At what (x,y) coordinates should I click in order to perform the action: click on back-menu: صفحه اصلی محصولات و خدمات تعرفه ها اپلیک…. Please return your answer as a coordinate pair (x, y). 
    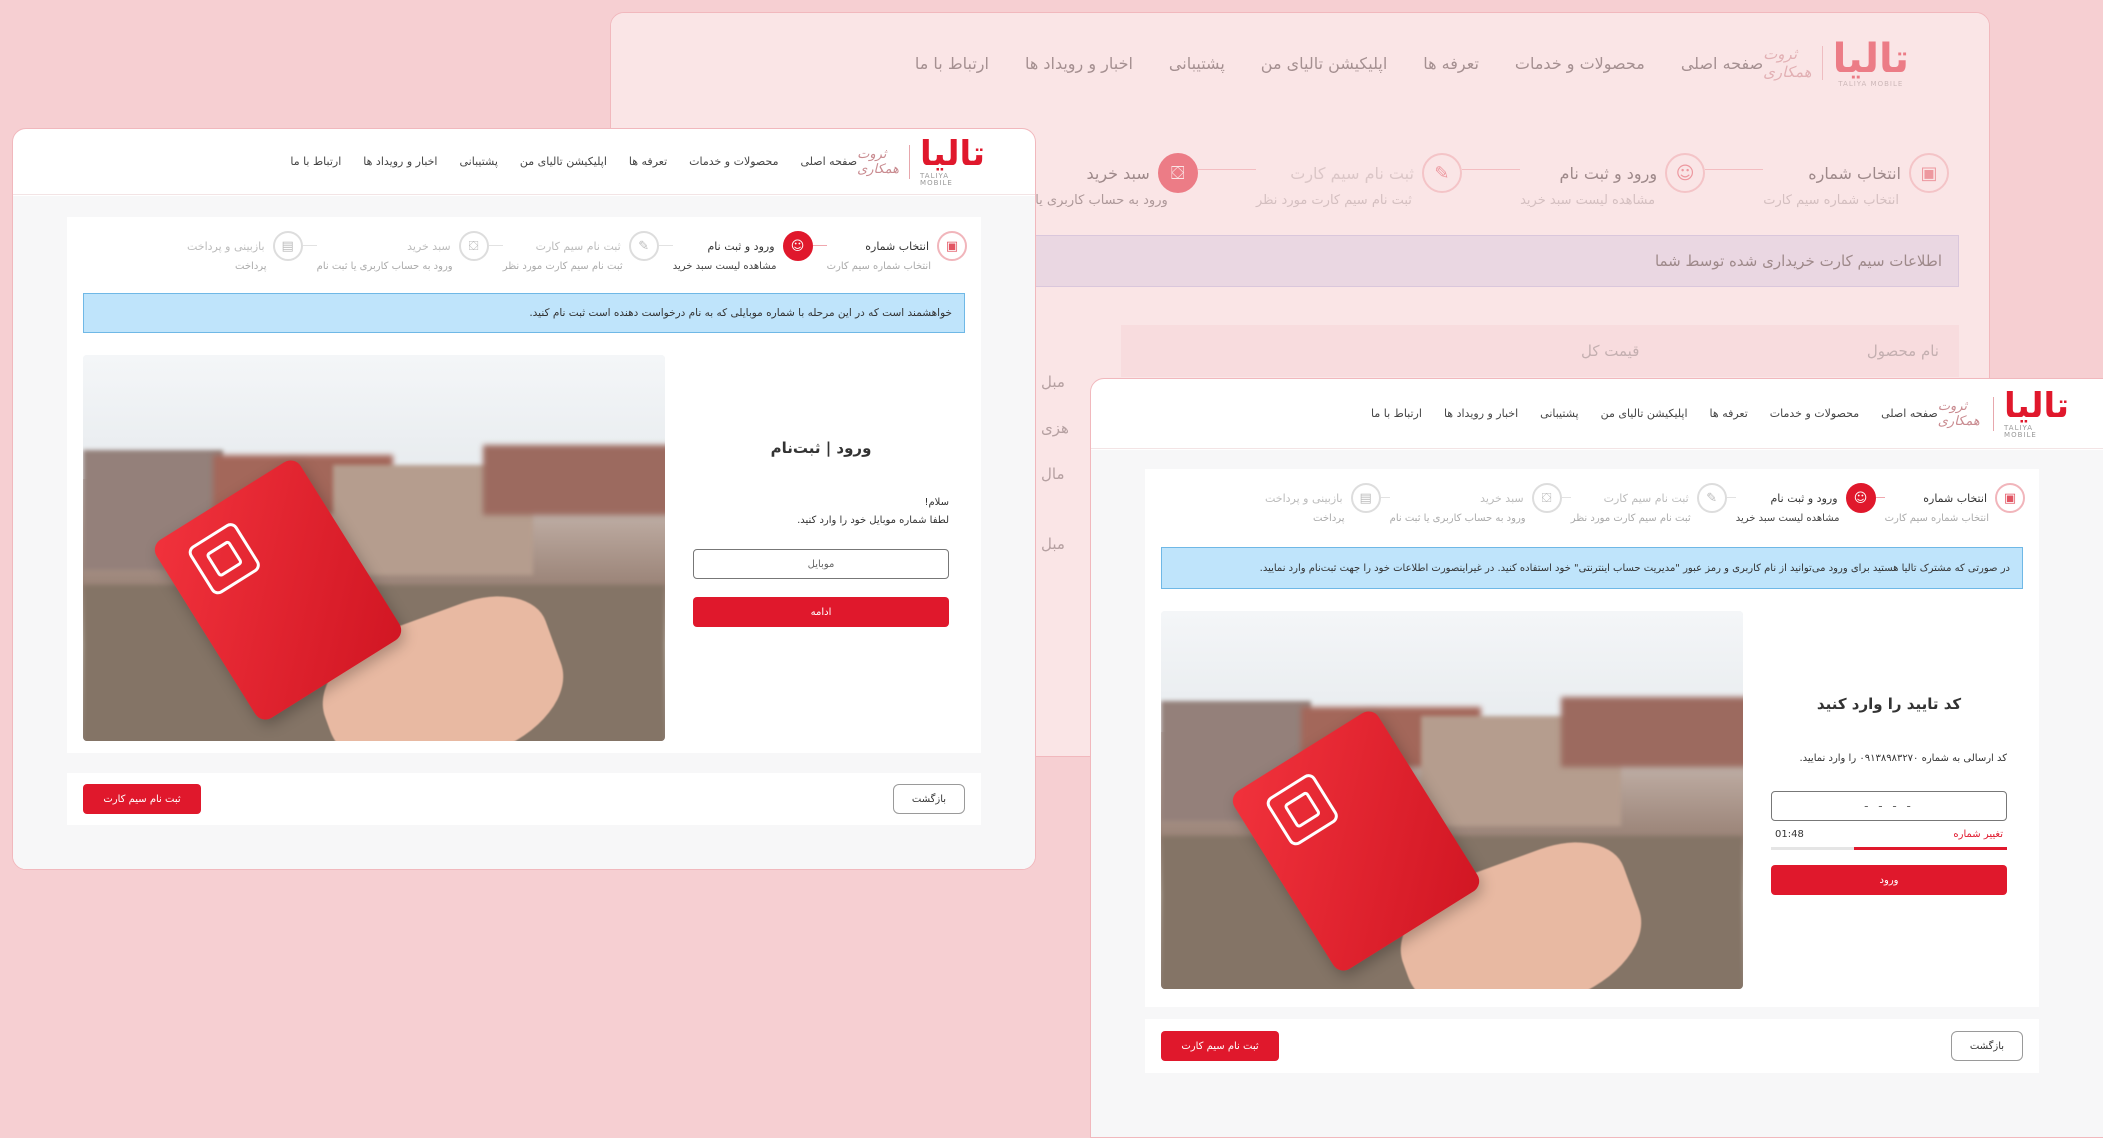
    Looking at the image, I should click on (1339, 63).